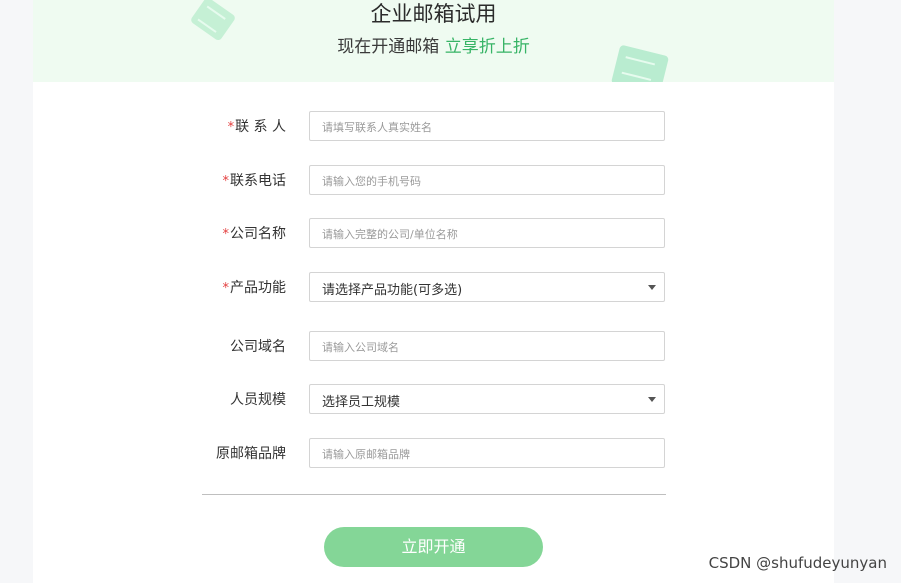  I want to click on company-name-input: 请输入完整的公司/单位名称, so click(487, 233).